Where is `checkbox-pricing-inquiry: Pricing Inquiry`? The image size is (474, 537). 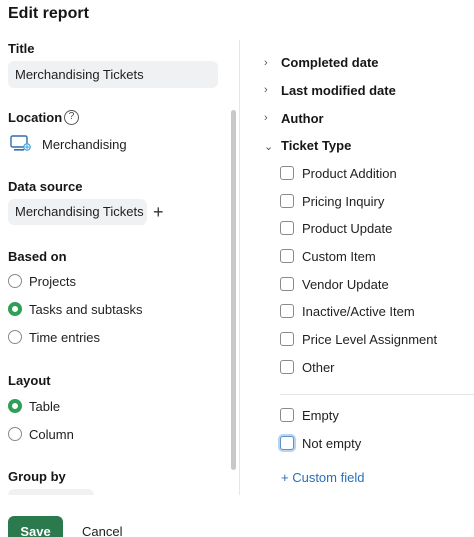
checkbox-pricing-inquiry: Pricing Inquiry is located at coordinates (332, 201).